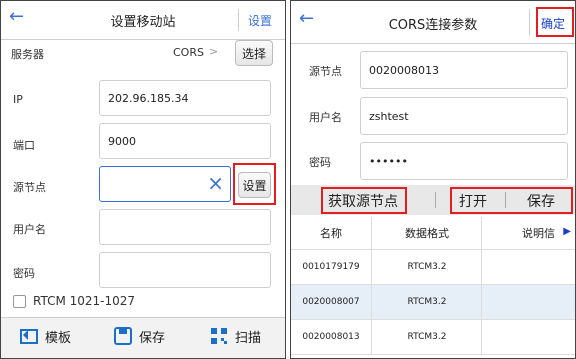 The height and width of the screenshot is (359, 576). What do you see at coordinates (18, 99) in the screenshot?
I see `ip-label: IP` at bounding box center [18, 99].